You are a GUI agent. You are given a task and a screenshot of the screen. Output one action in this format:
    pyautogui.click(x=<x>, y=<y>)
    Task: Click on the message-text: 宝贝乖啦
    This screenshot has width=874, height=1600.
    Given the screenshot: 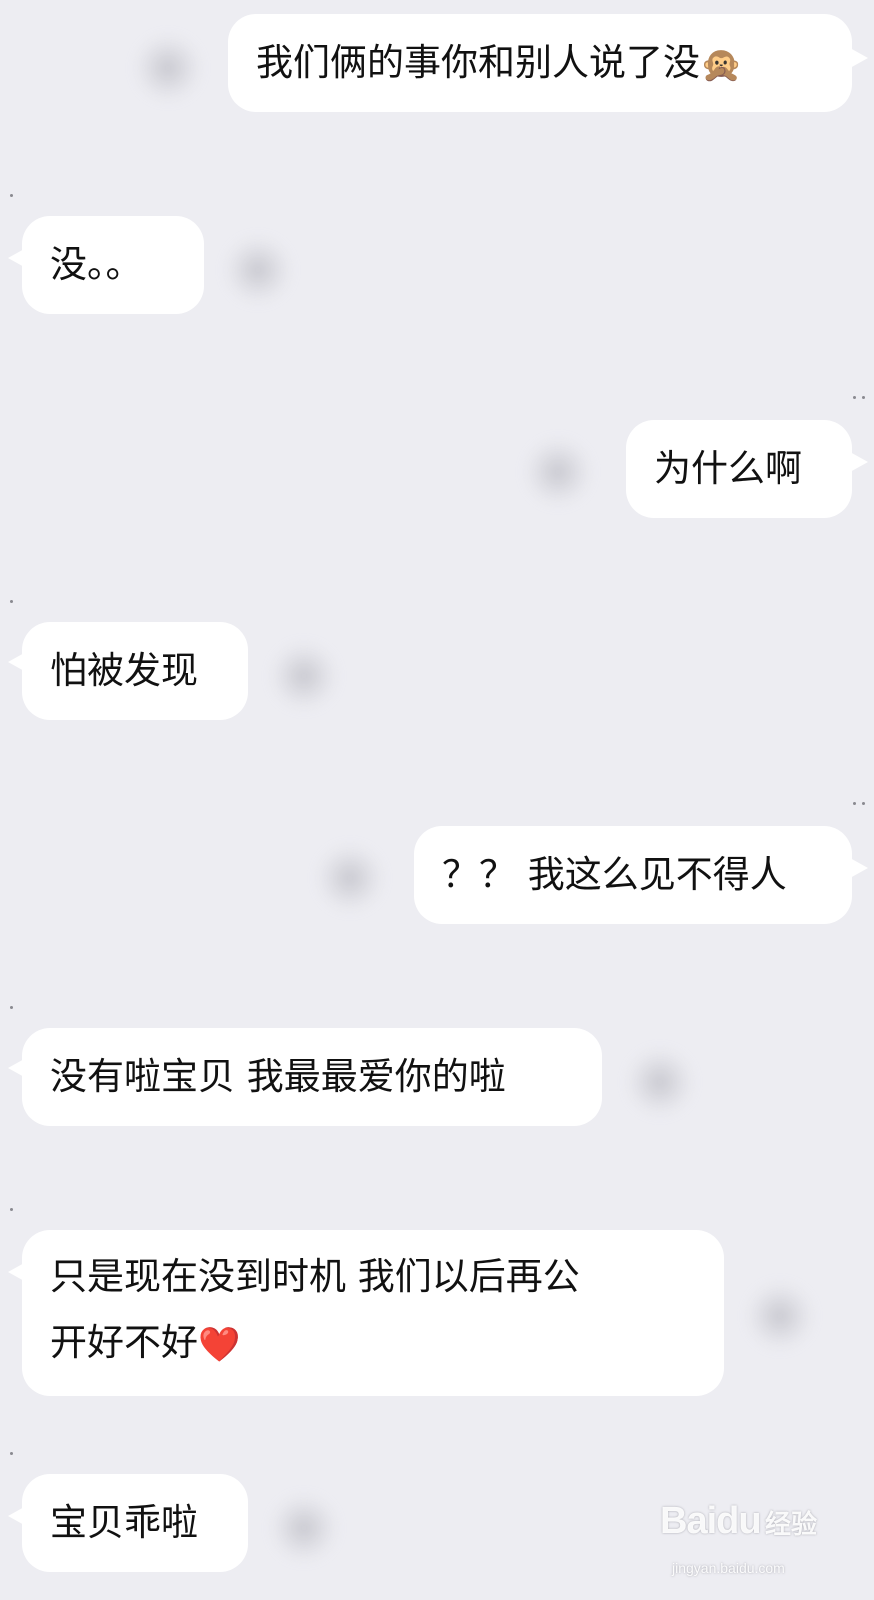 What is the action you would take?
    pyautogui.click(x=124, y=1522)
    